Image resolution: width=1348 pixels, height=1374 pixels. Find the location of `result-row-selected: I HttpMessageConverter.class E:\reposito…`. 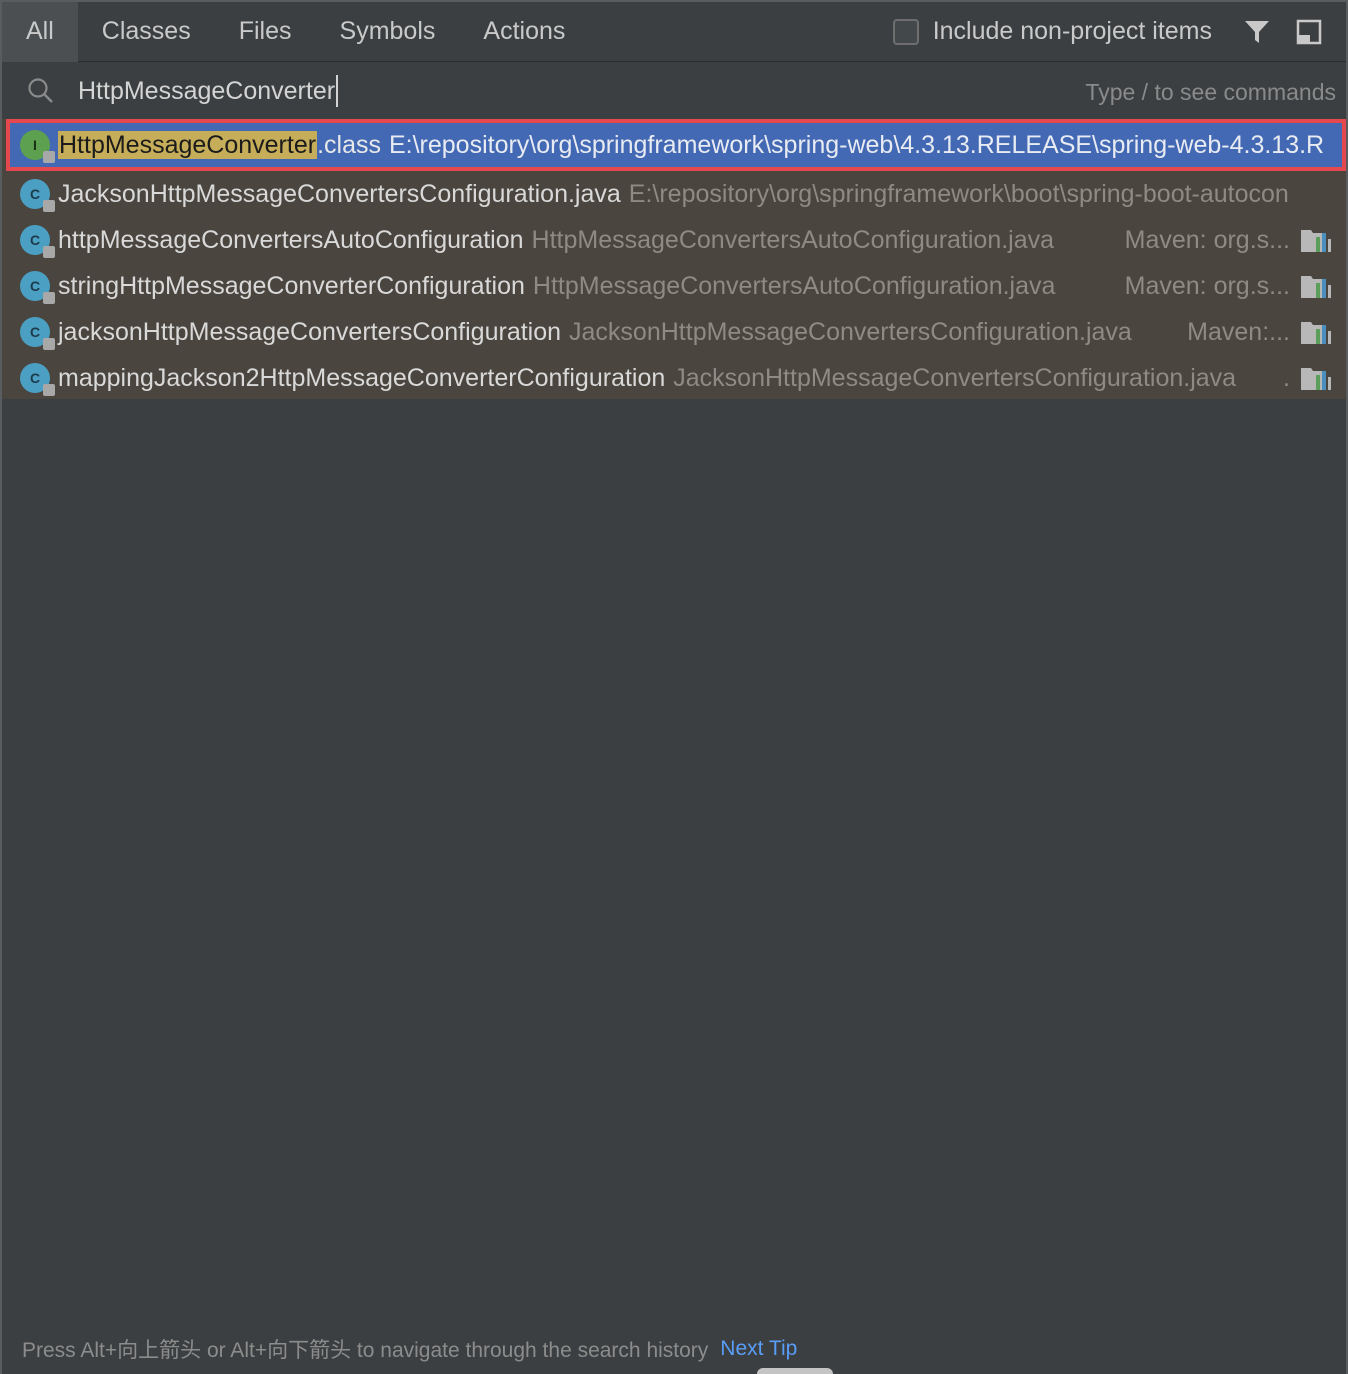

result-row-selected: I HttpMessageConverter.class E:\reposito… is located at coordinates (676, 145).